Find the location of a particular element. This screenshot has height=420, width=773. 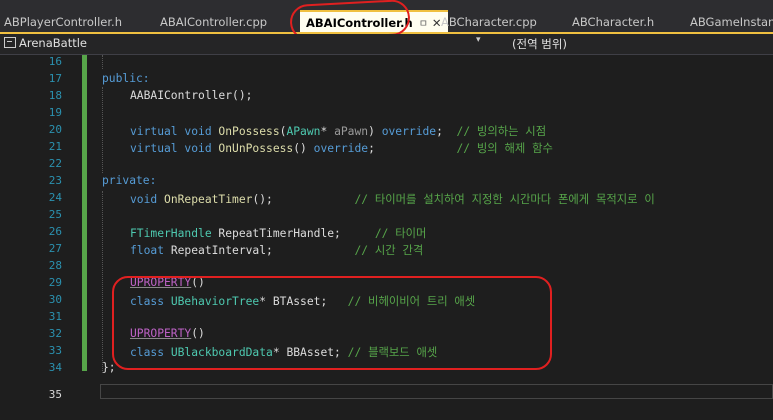

tab-abplayercontroller-h: ABPlayerController.h is located at coordinates (63, 22).